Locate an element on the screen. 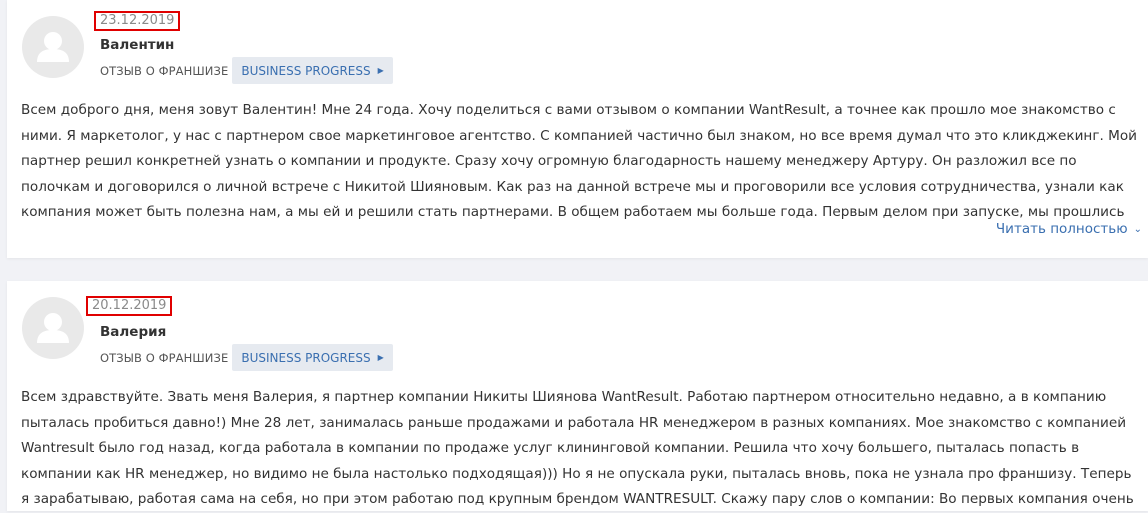 Image resolution: width=1148 pixels, height=513 pixels. read-more-label: Читать полностью is located at coordinates (1061, 229).